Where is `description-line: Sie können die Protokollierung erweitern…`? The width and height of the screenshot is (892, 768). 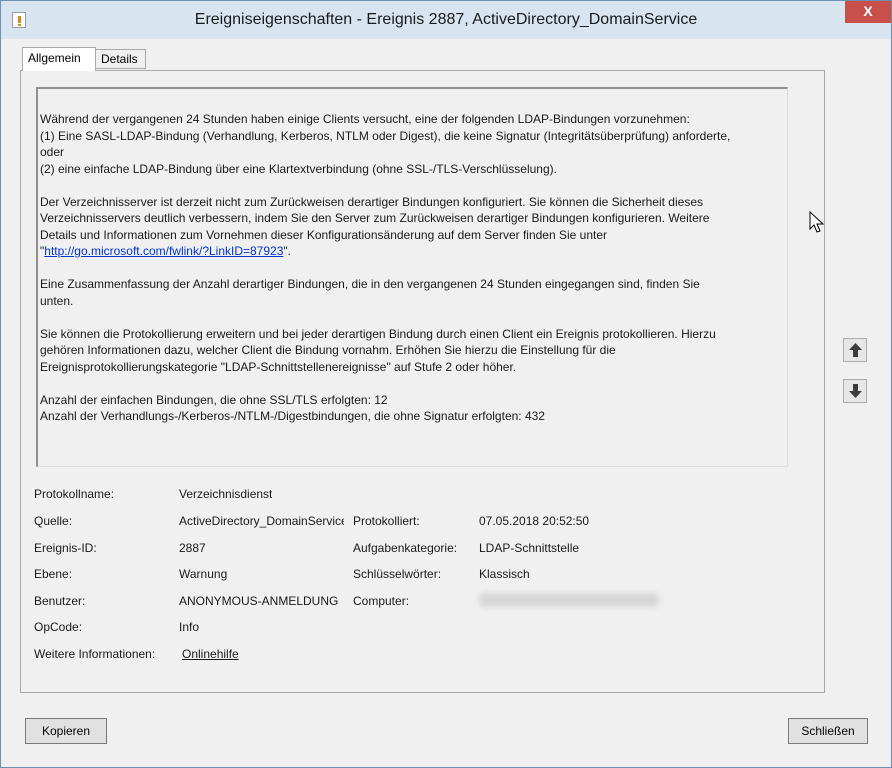 description-line: Sie können die Protokollierung erweitern… is located at coordinates (378, 333).